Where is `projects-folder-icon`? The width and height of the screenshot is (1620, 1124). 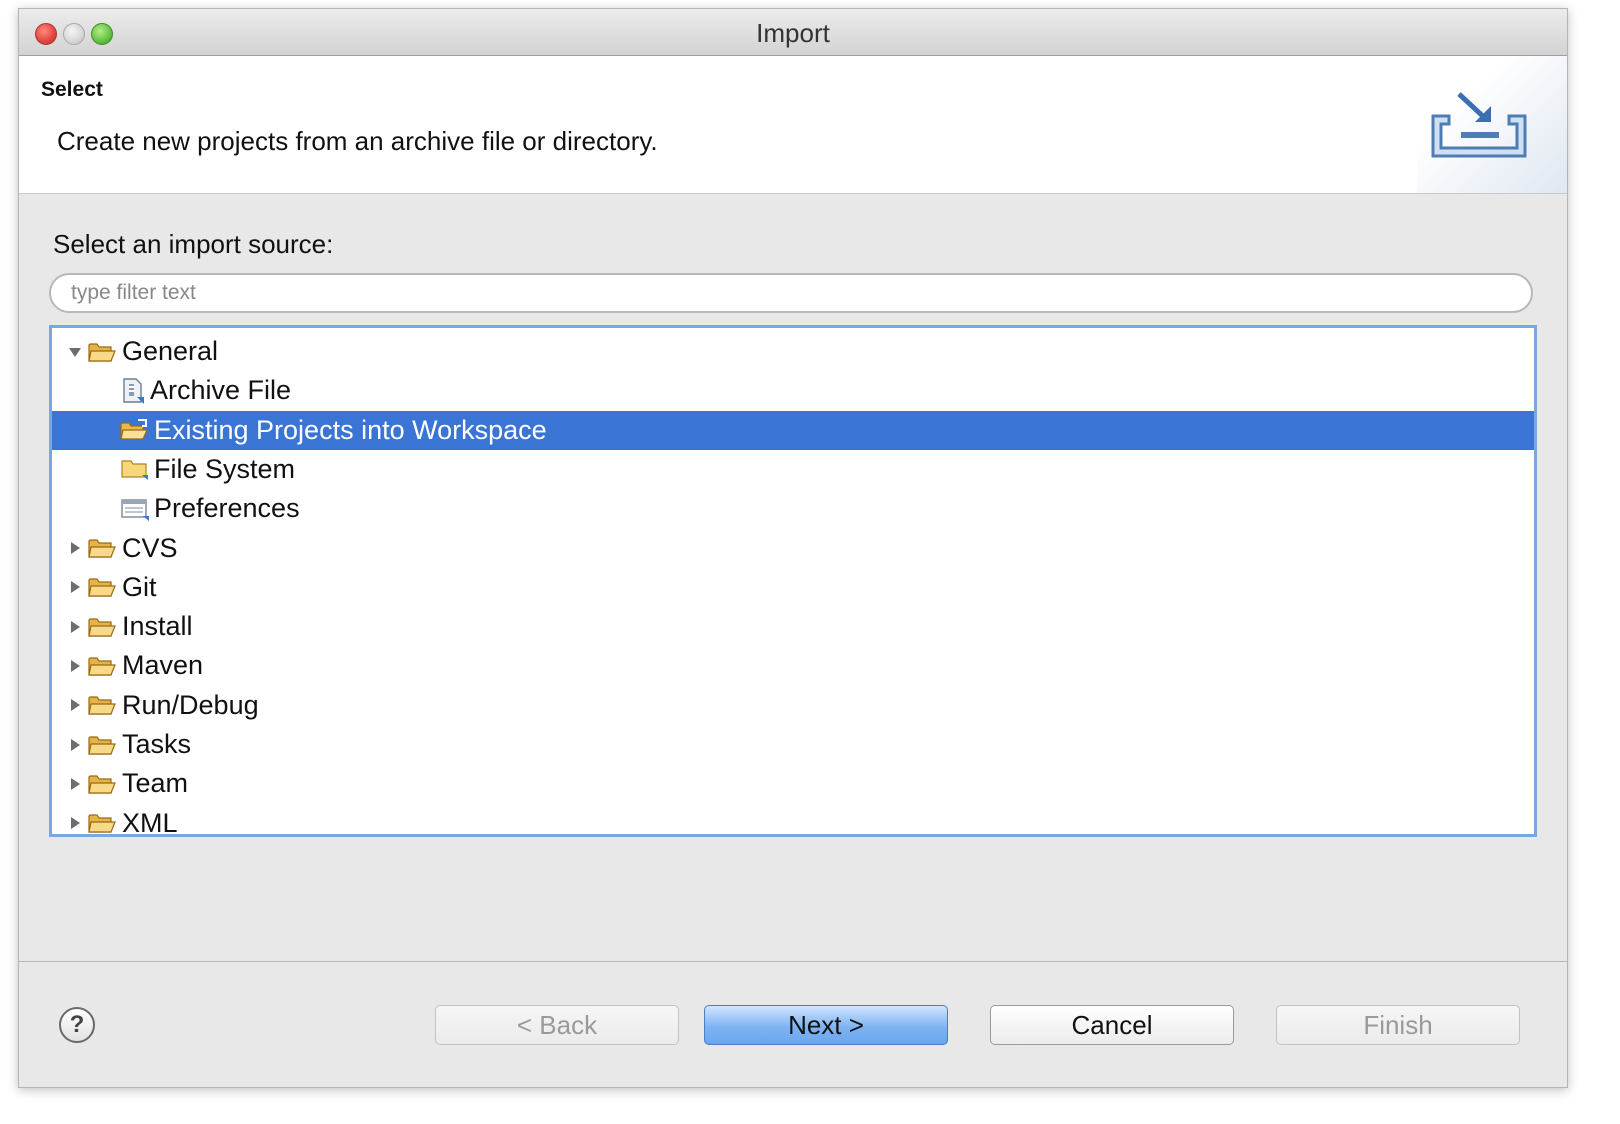 projects-folder-icon is located at coordinates (135, 430).